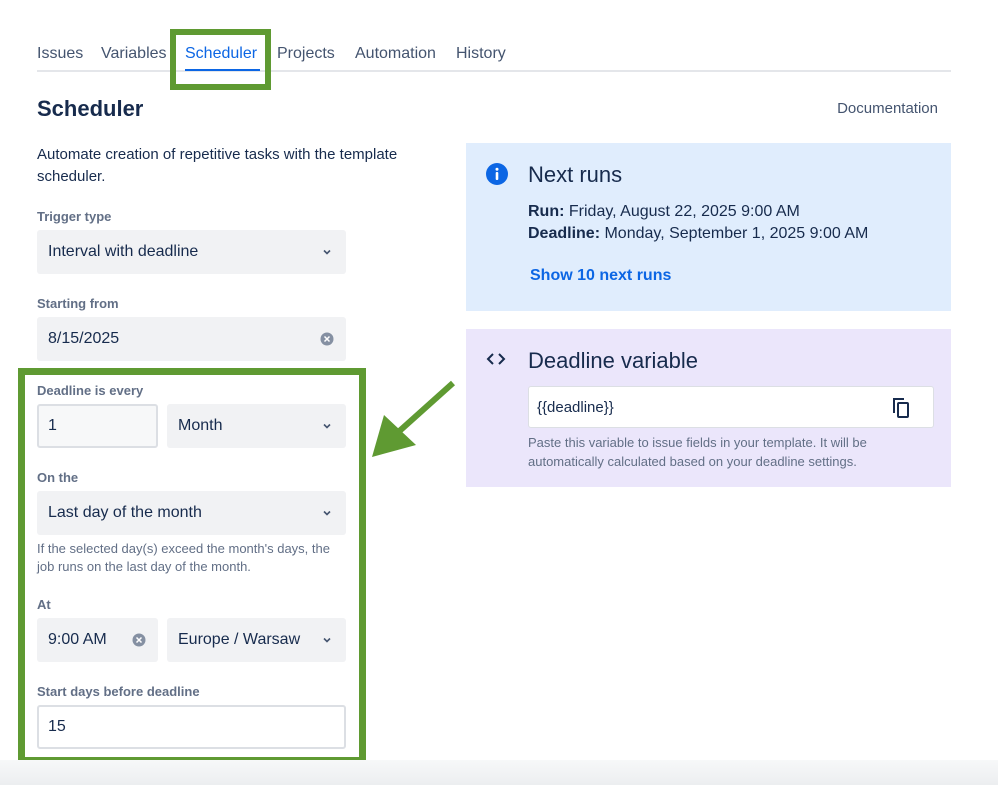  I want to click on tab-history: History, so click(481, 54).